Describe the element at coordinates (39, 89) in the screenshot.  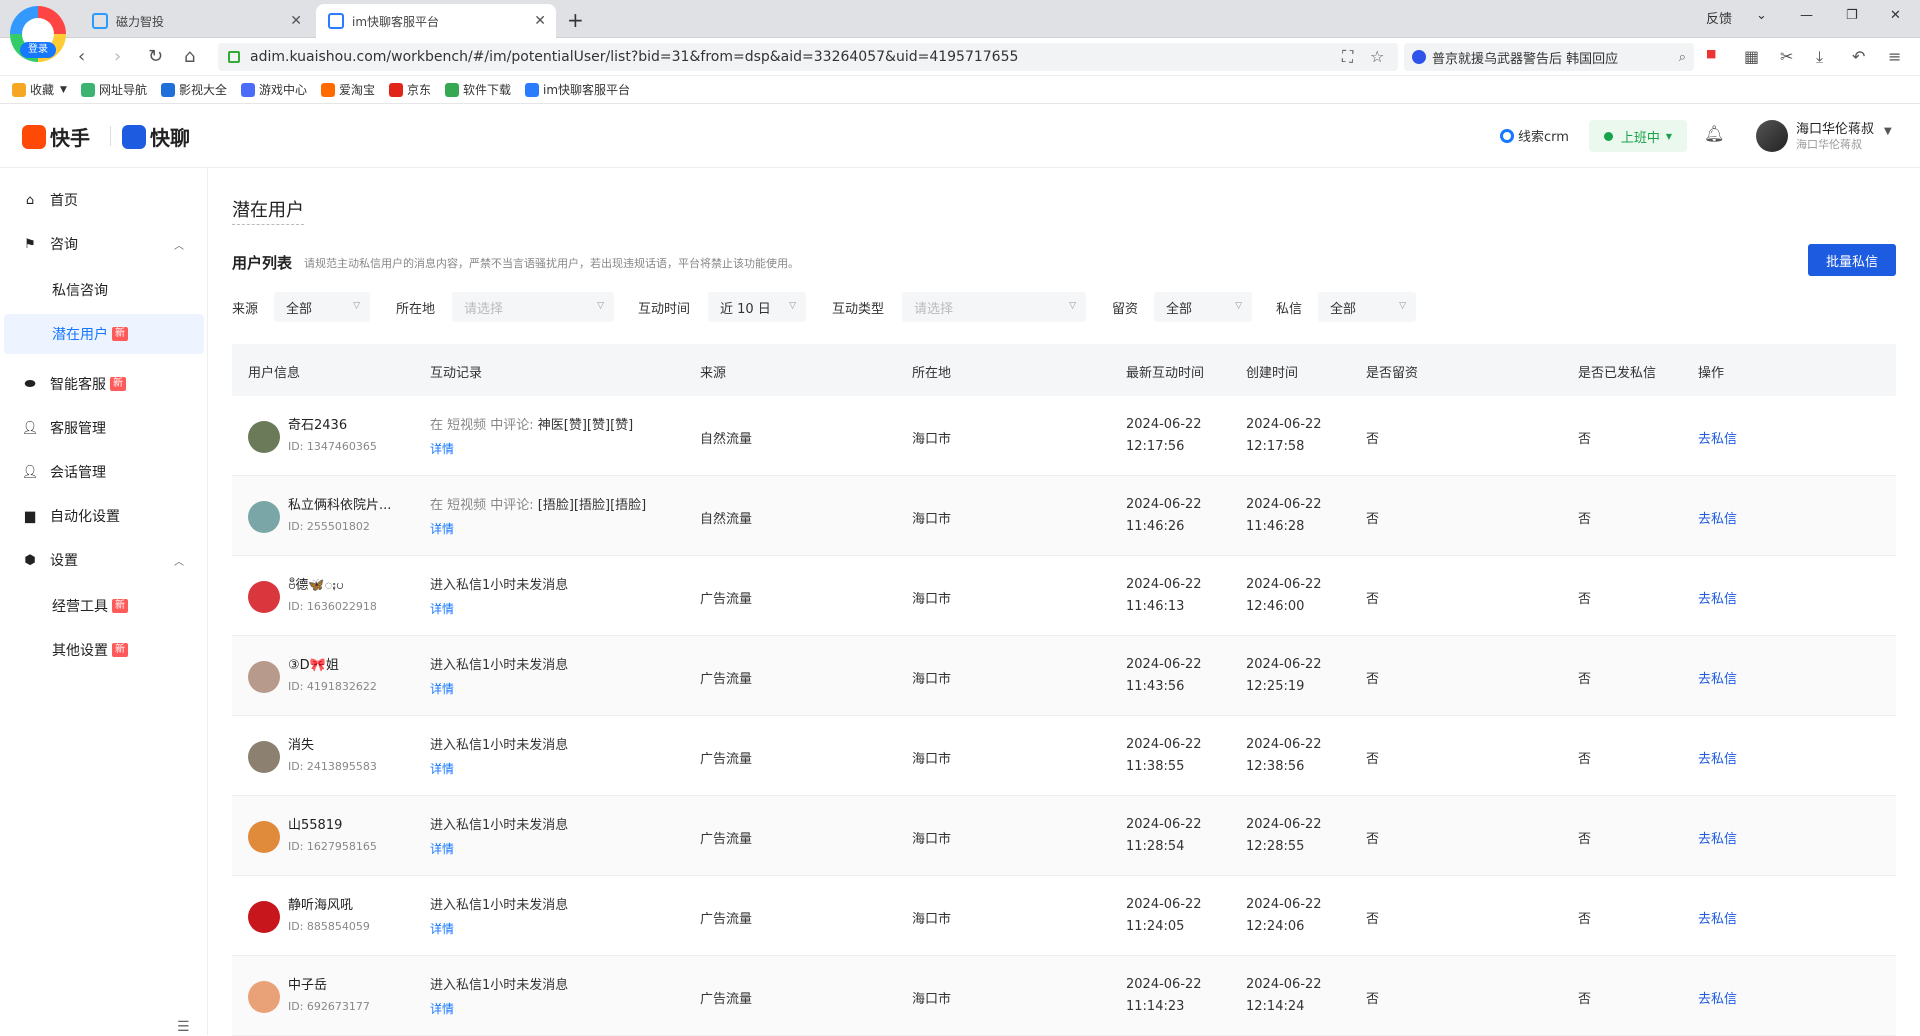
I see `bookmark-favorites: 收藏 ▼` at that location.